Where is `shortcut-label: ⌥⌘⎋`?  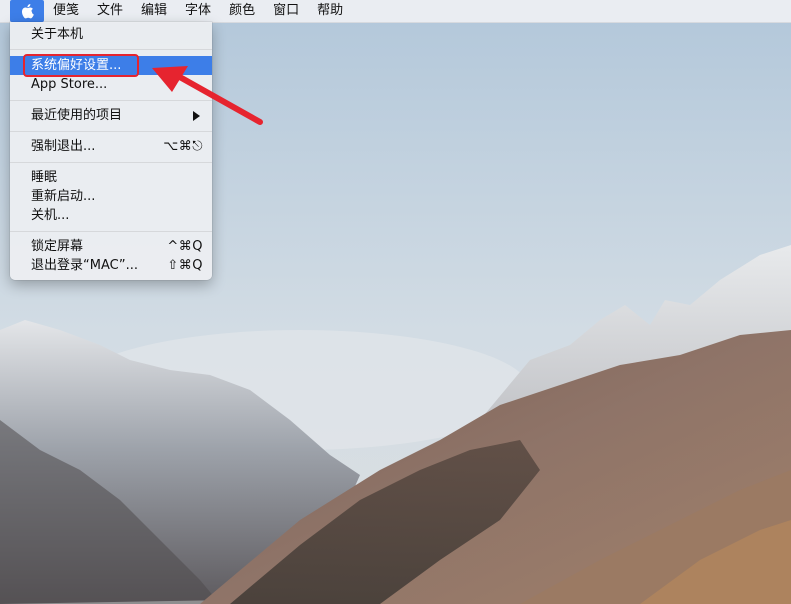
shortcut-label: ⌥⌘⎋ is located at coordinates (183, 146).